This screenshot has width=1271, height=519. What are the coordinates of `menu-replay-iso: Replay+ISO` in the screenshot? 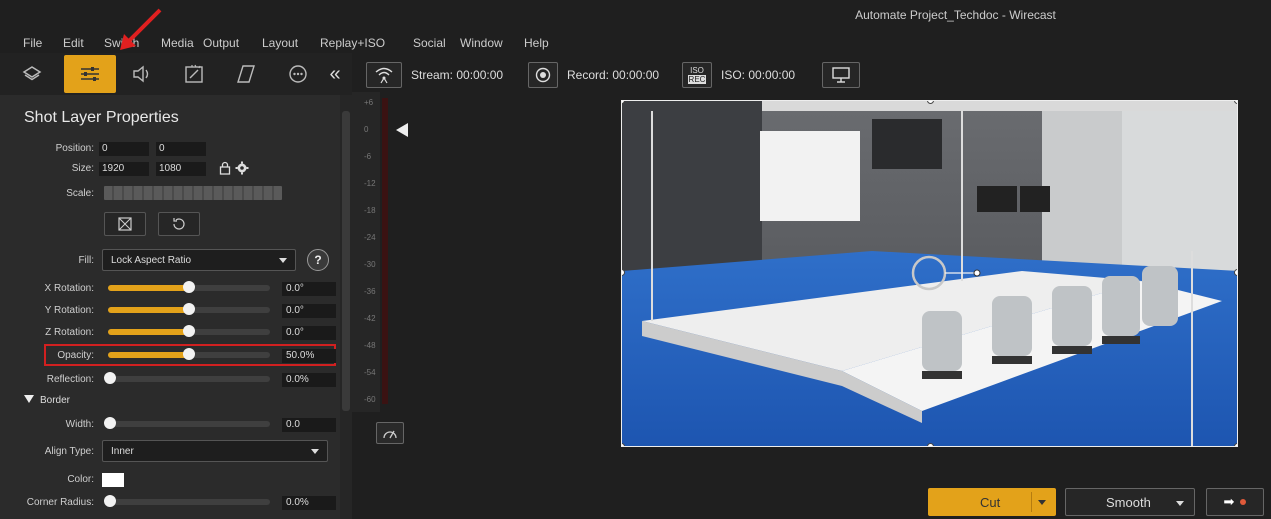 It's located at (352, 43).